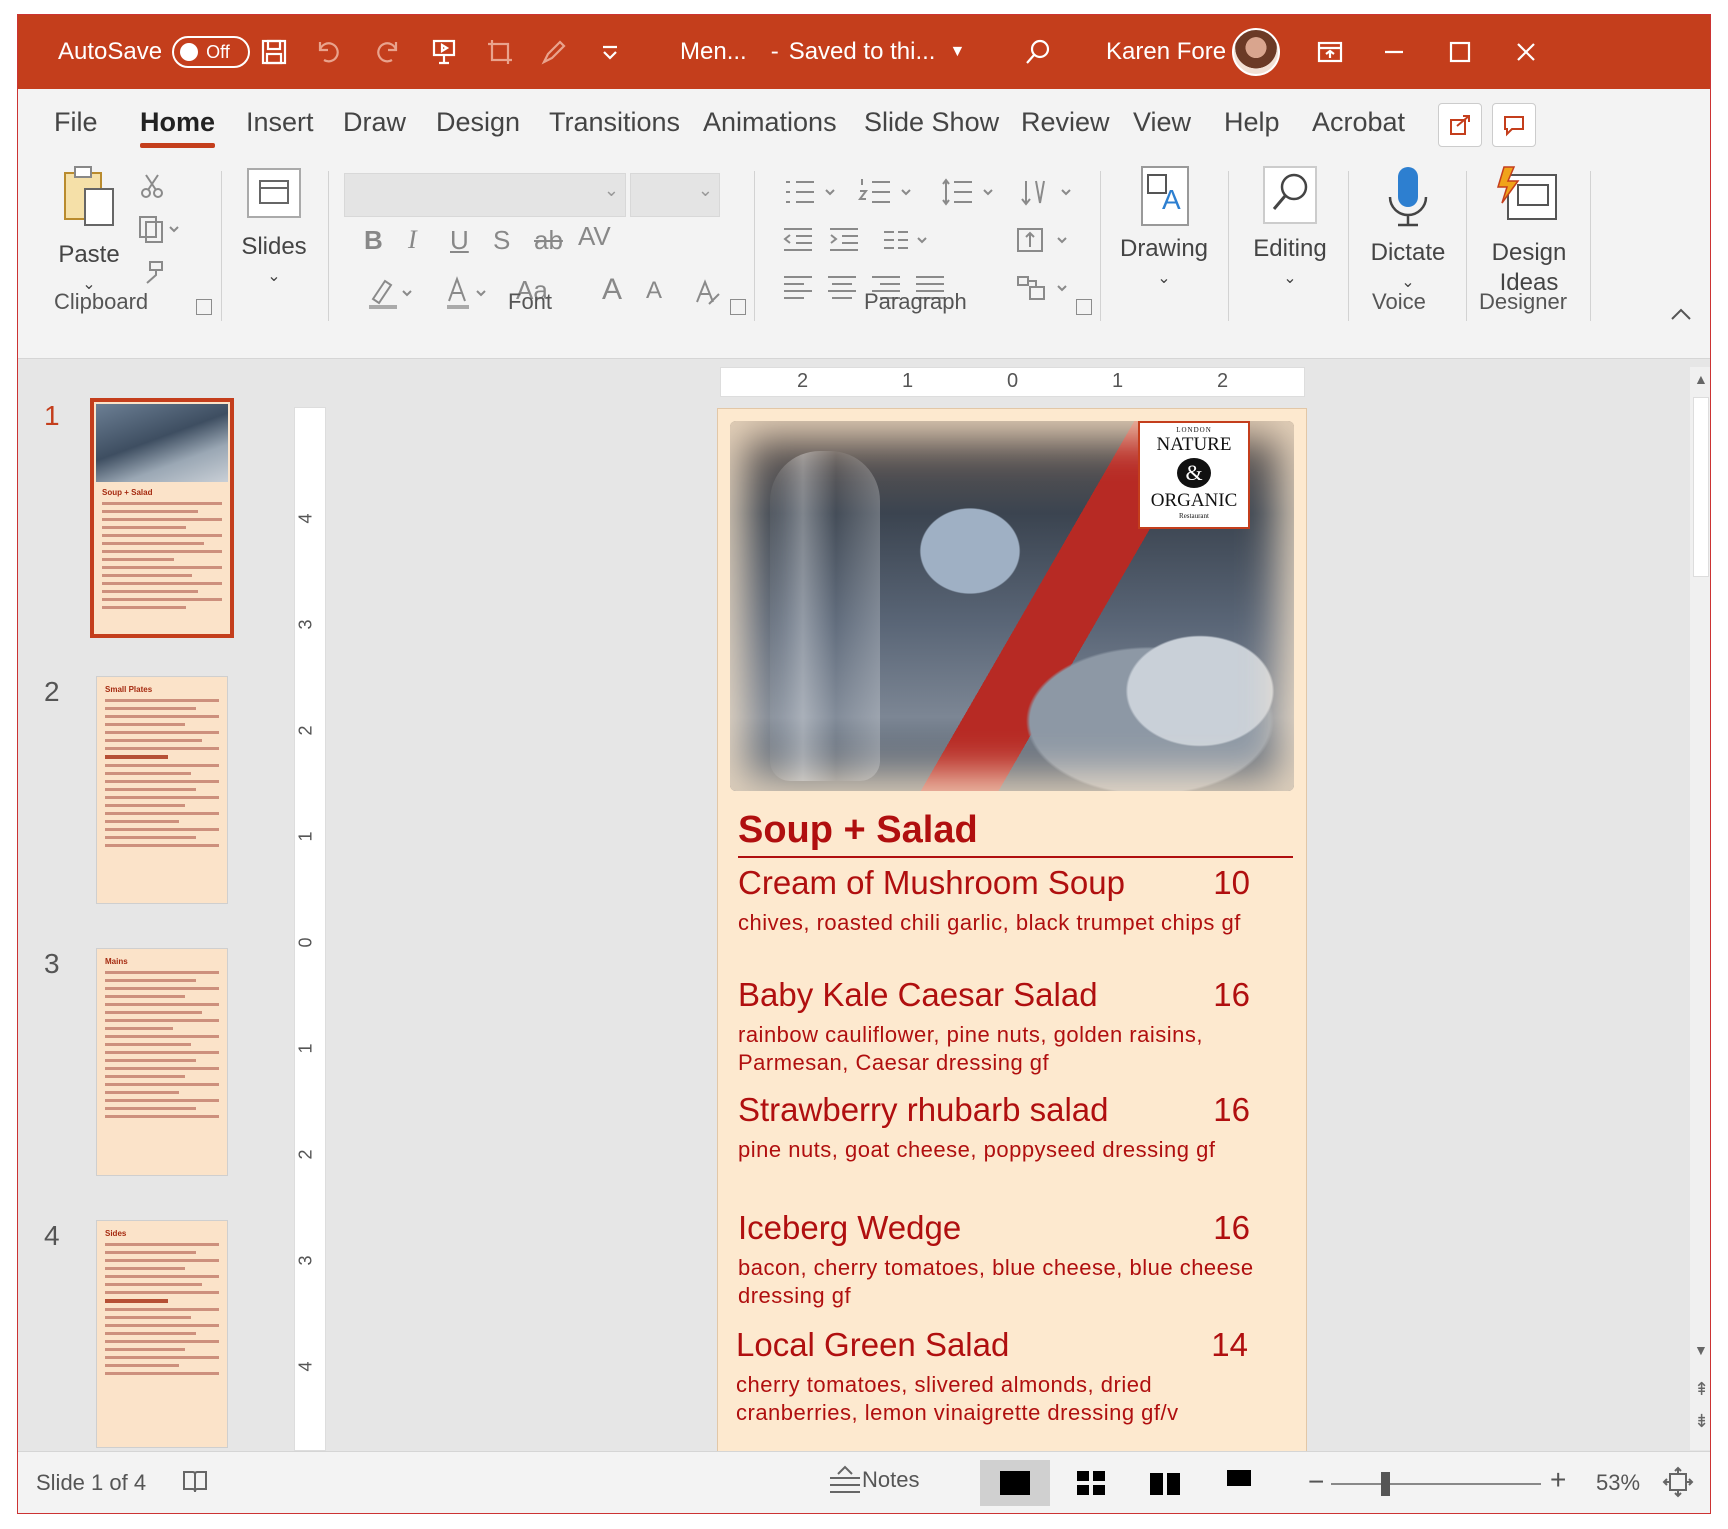  I want to click on collapse-ribbon-icon, so click(1681, 316).